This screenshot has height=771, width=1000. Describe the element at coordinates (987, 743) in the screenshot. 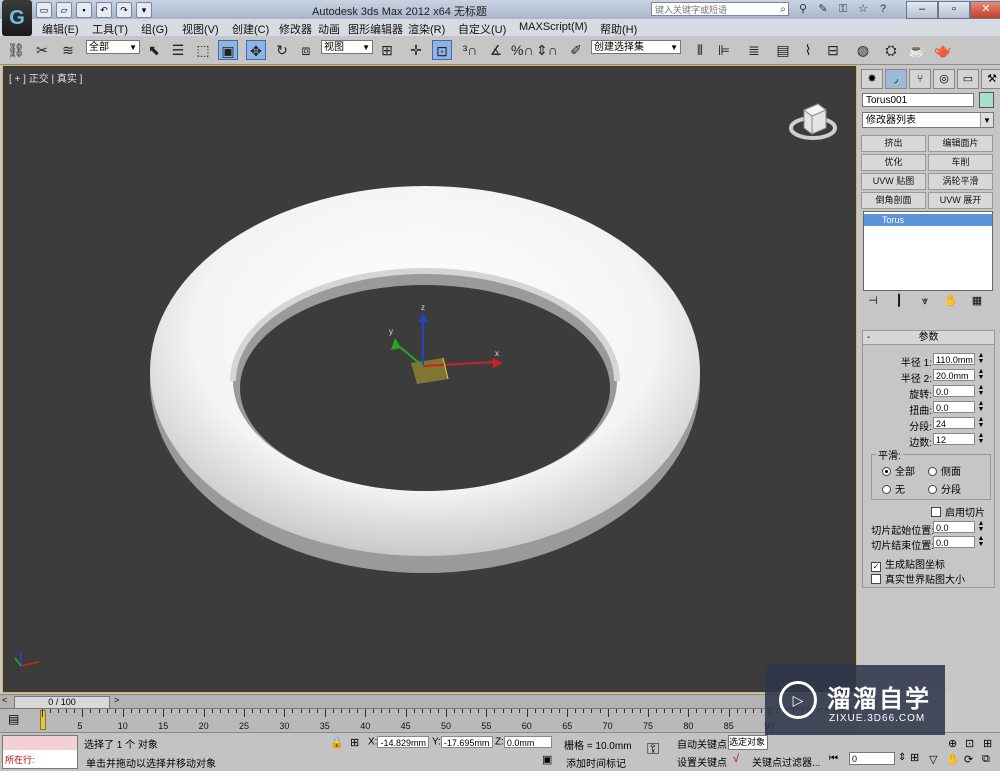

I see `zoom-all-icon: ⊞` at that location.